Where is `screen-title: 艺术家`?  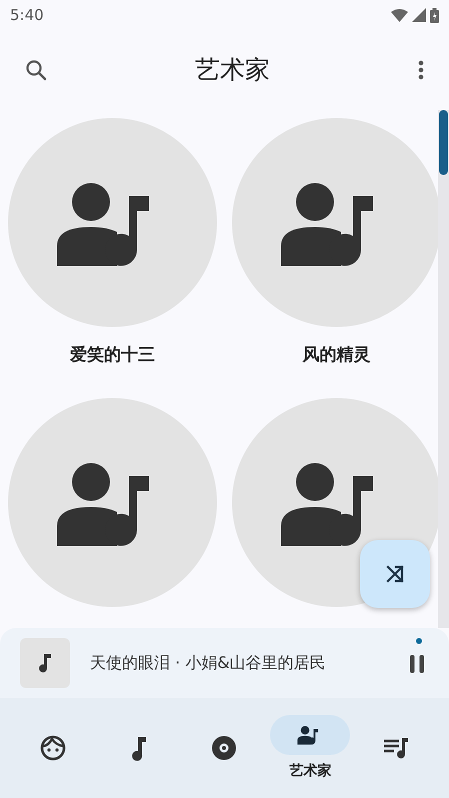 screen-title: 艺术家 is located at coordinates (232, 70).